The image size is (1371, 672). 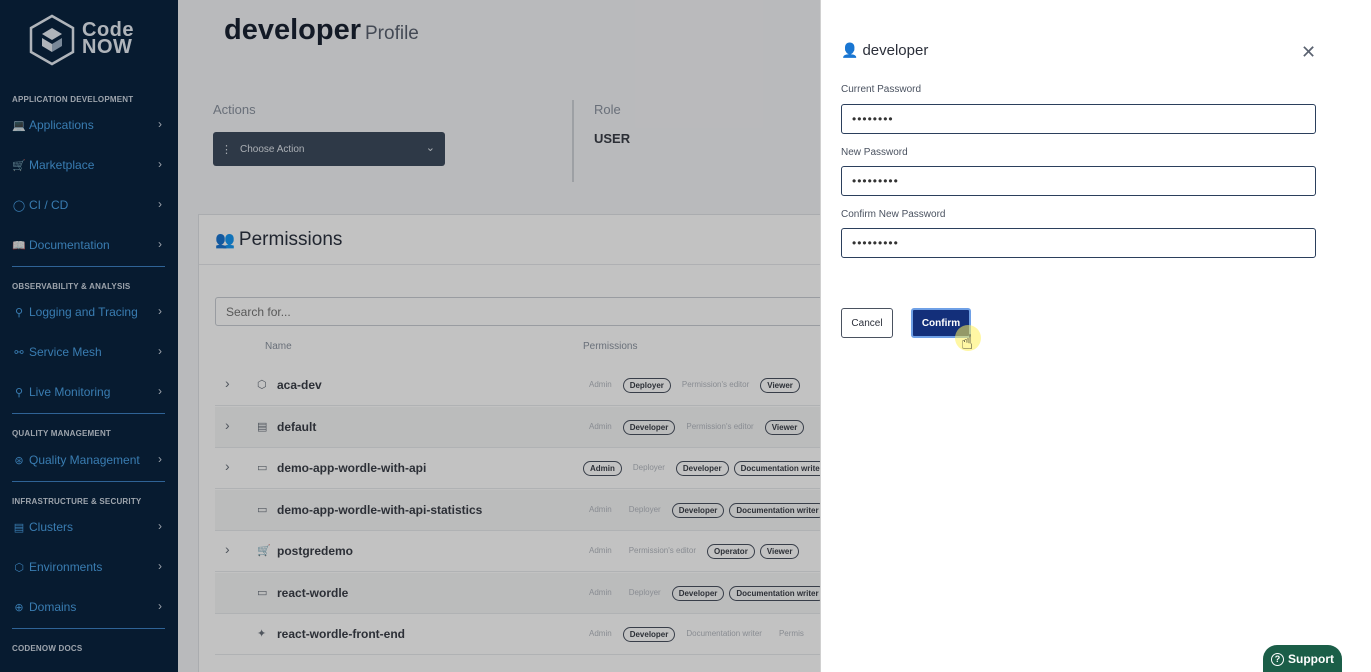 I want to click on user-icon: 👤, so click(x=850, y=50).